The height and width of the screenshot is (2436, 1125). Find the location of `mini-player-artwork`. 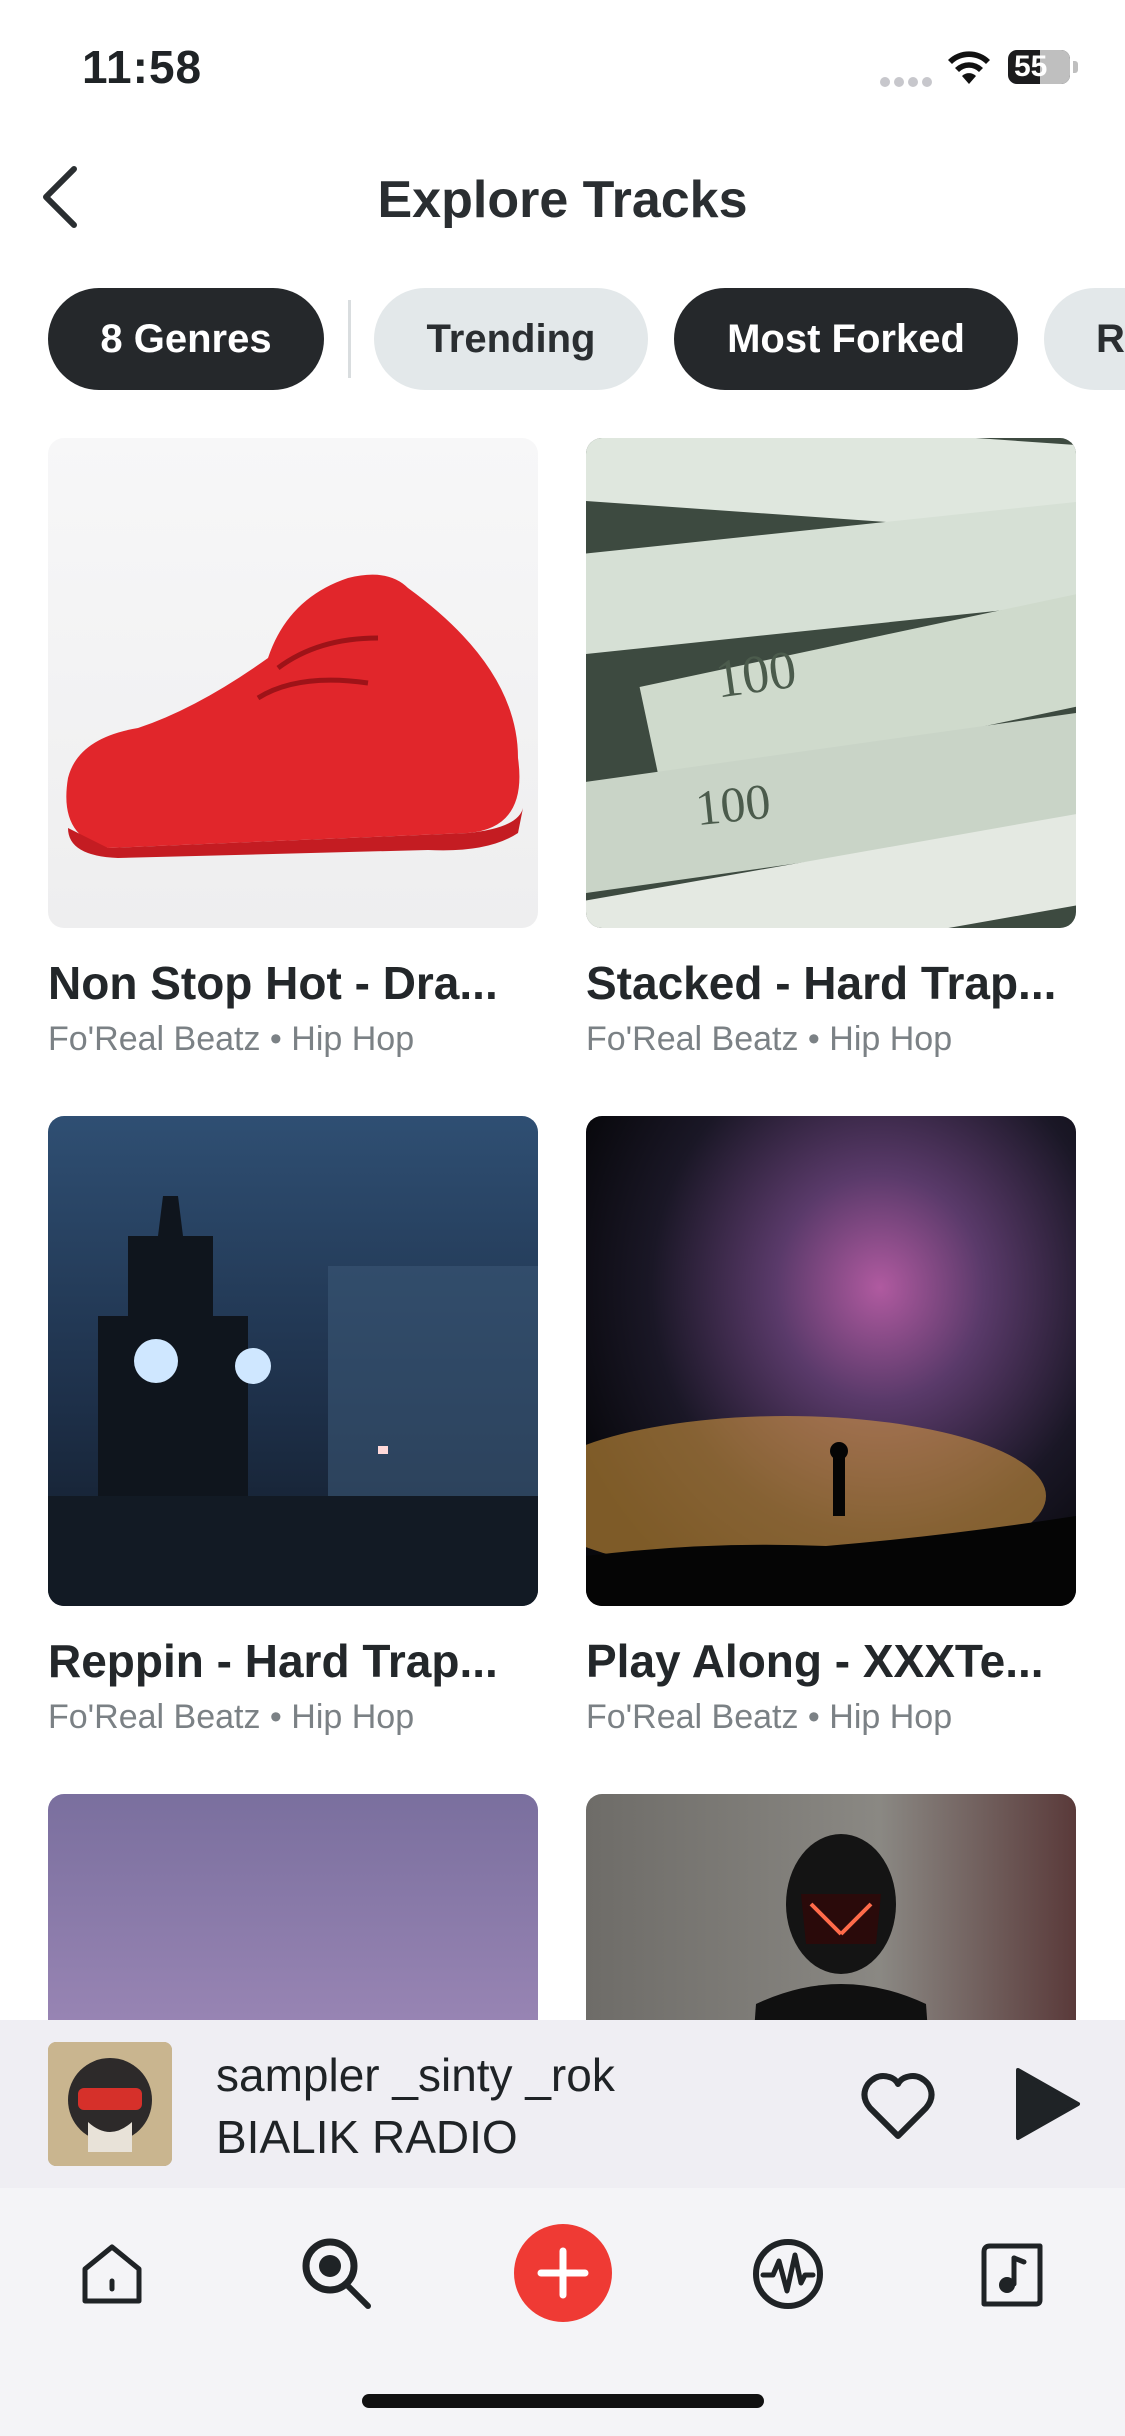

mini-player-artwork is located at coordinates (110, 2104).